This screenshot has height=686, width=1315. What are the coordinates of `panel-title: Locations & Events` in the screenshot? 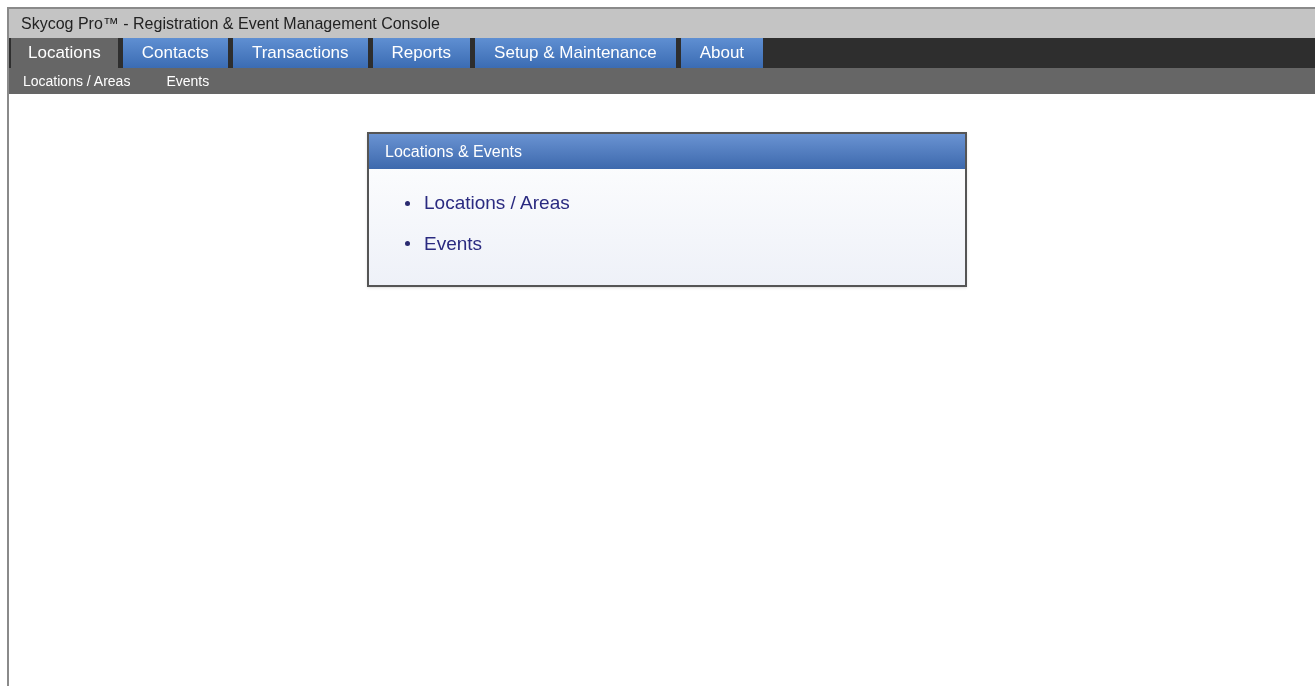 It's located at (453, 151).